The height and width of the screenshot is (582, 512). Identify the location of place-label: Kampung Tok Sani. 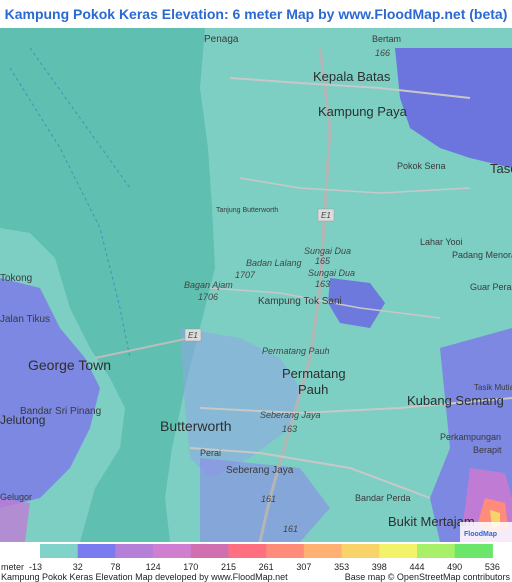
(300, 301).